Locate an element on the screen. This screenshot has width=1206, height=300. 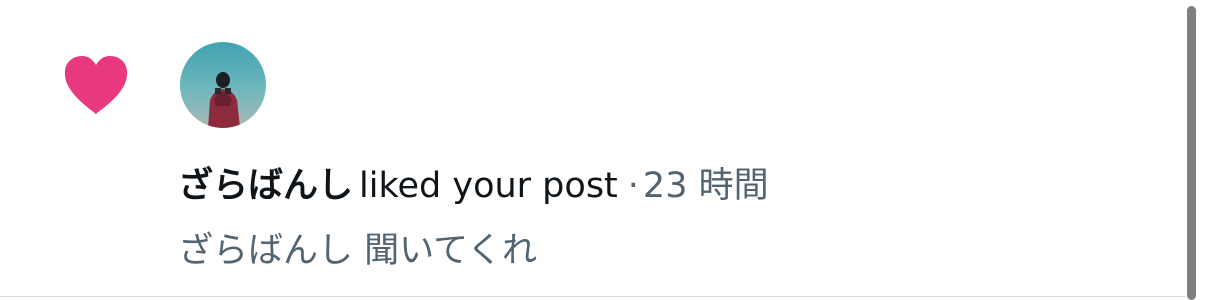
action-text: liked your post is located at coordinates (488, 186).